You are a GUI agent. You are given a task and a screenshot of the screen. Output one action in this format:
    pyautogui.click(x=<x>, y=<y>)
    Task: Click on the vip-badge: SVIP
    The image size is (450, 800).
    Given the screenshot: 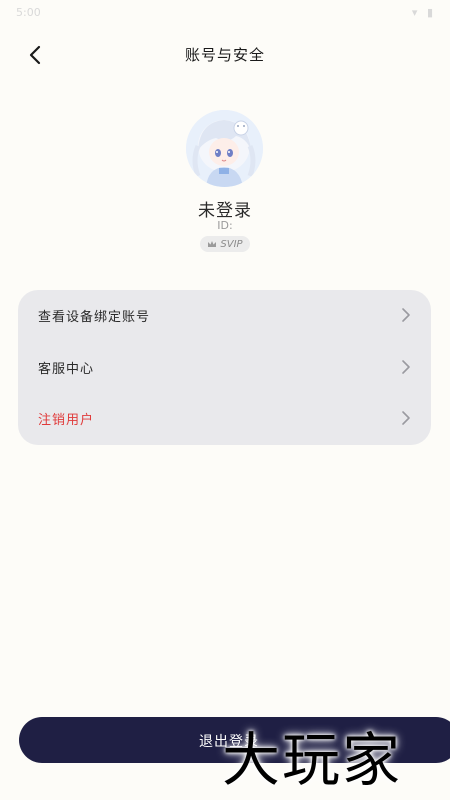 What is the action you would take?
    pyautogui.click(x=225, y=244)
    